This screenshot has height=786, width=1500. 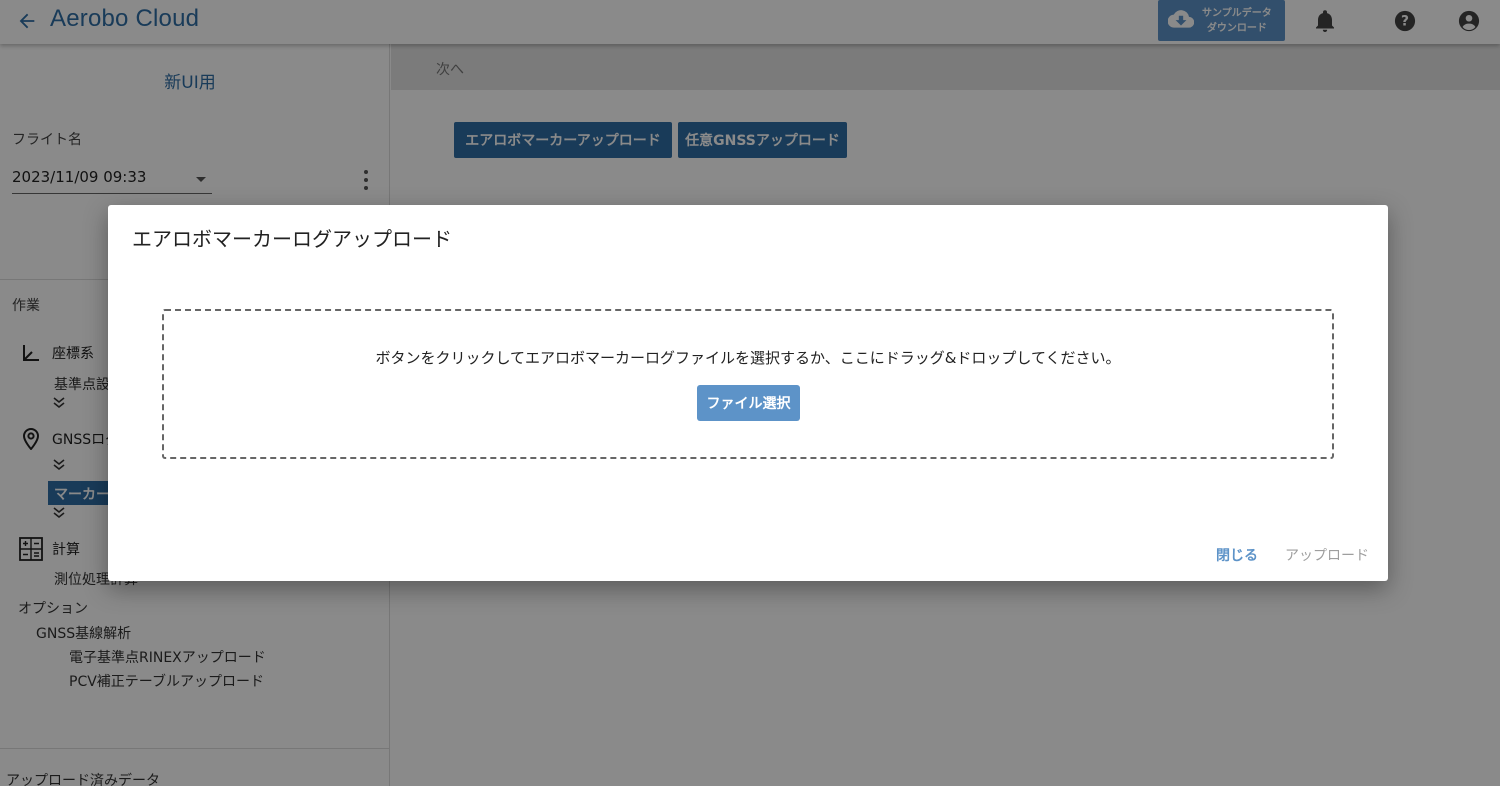 What do you see at coordinates (292, 239) in the screenshot?
I see `dialog-title: エアロボマーカーログアップロード` at bounding box center [292, 239].